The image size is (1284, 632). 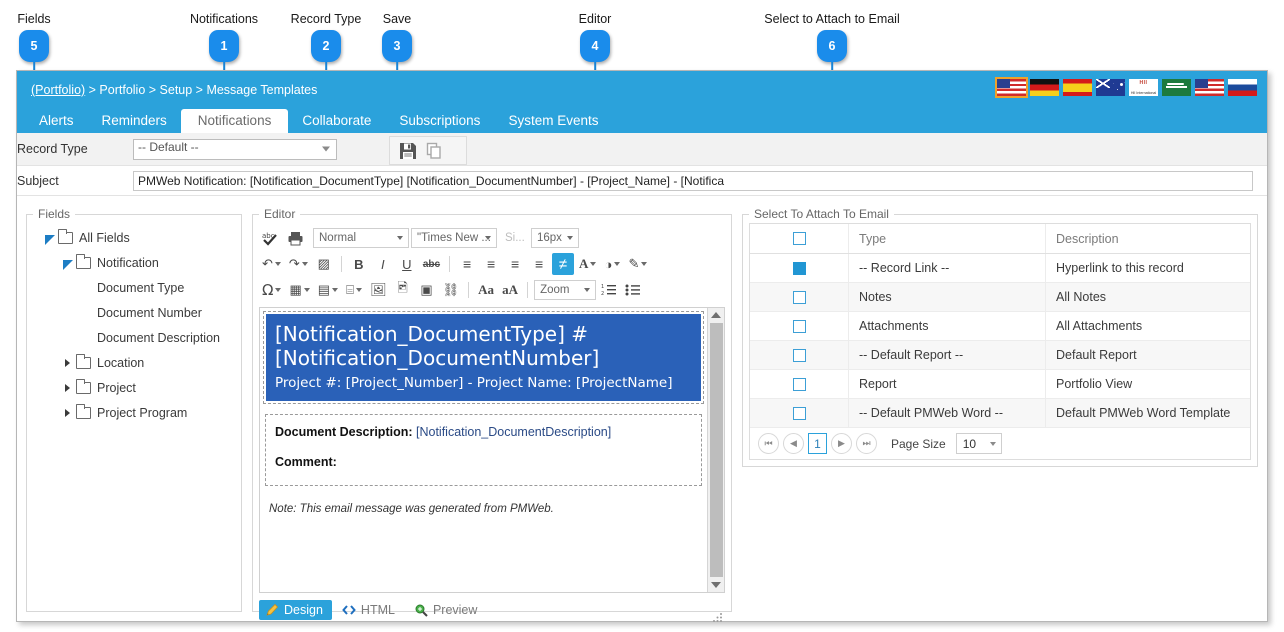 I want to click on lowercase-icon: aA, so click(x=510, y=290).